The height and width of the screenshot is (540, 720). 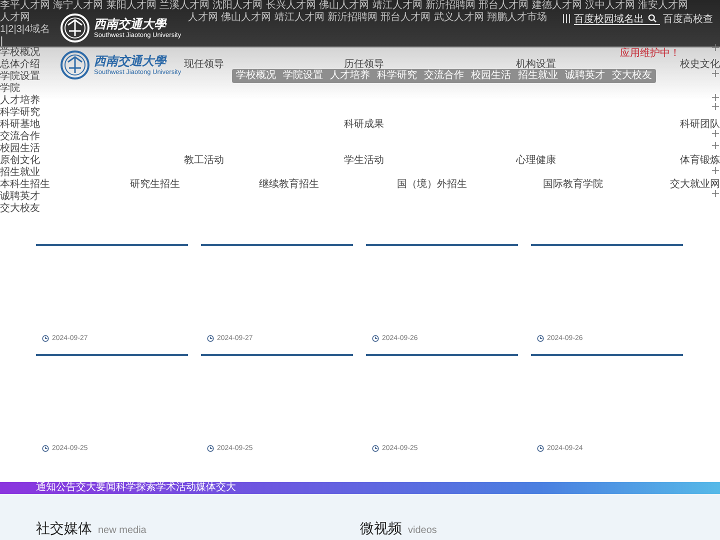 What do you see at coordinates (432, 185) in the screenshot?
I see `menu-link: 国（境）外招生` at bounding box center [432, 185].